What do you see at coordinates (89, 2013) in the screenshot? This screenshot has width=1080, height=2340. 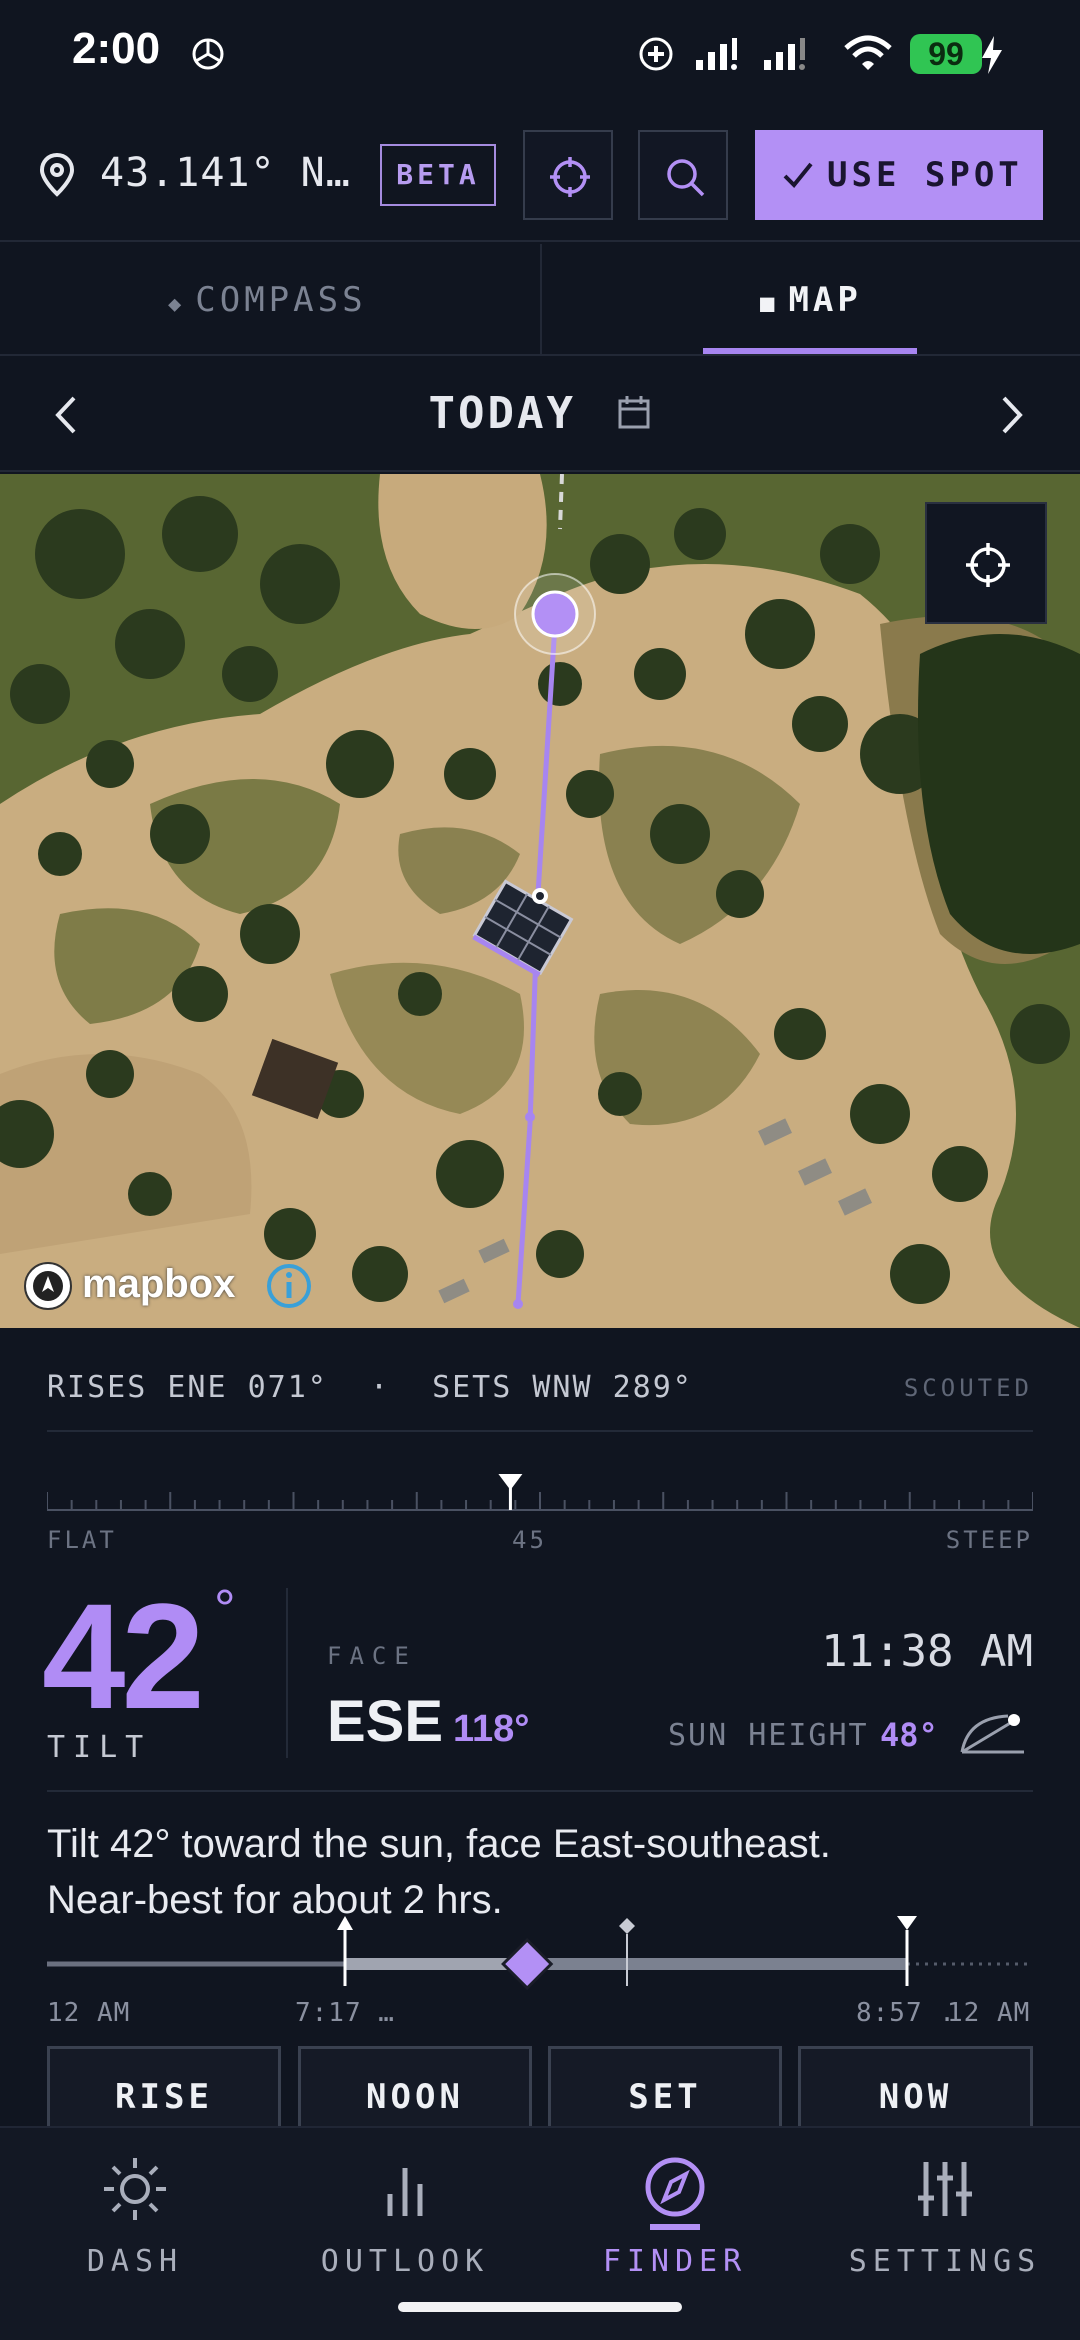 I see `timeline-start-label: 12 AM` at bounding box center [89, 2013].